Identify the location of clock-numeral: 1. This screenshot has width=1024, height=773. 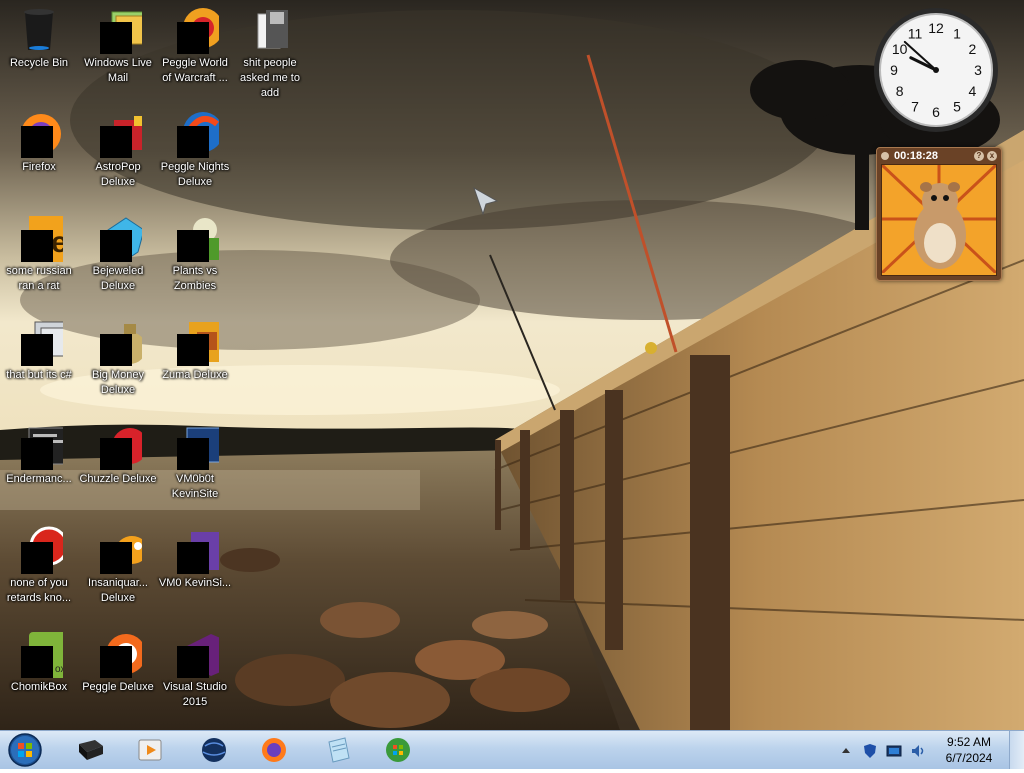
(957, 34).